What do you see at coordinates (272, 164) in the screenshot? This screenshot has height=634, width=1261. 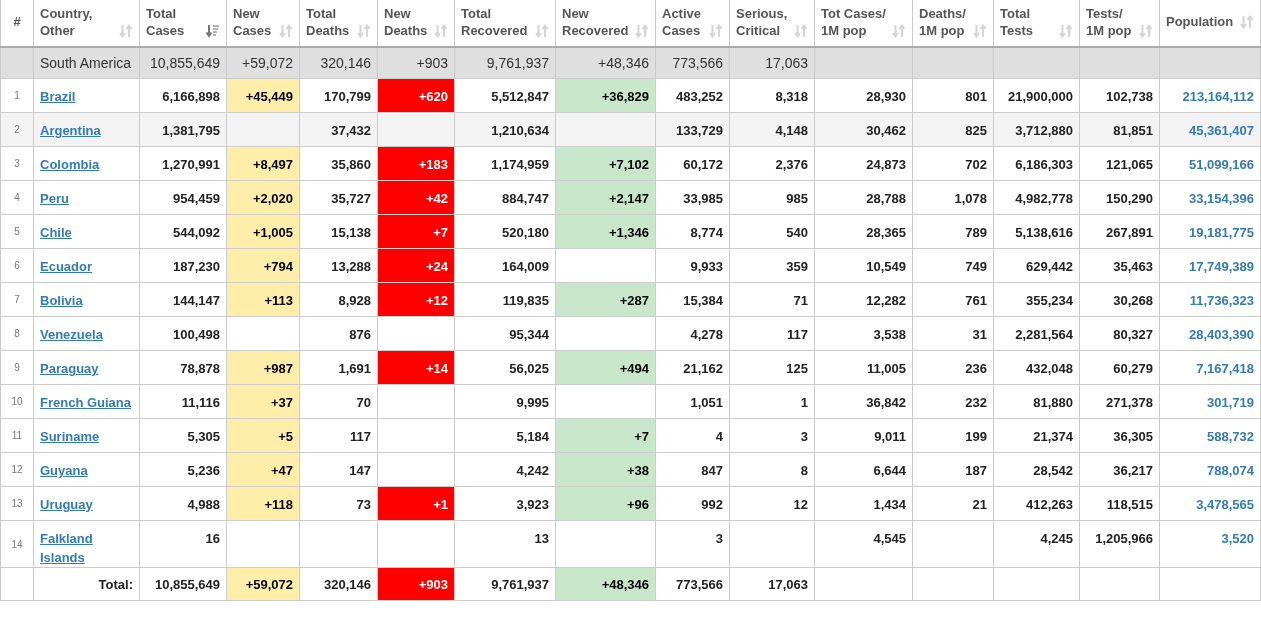 I see `table-cell: +8,497` at bounding box center [272, 164].